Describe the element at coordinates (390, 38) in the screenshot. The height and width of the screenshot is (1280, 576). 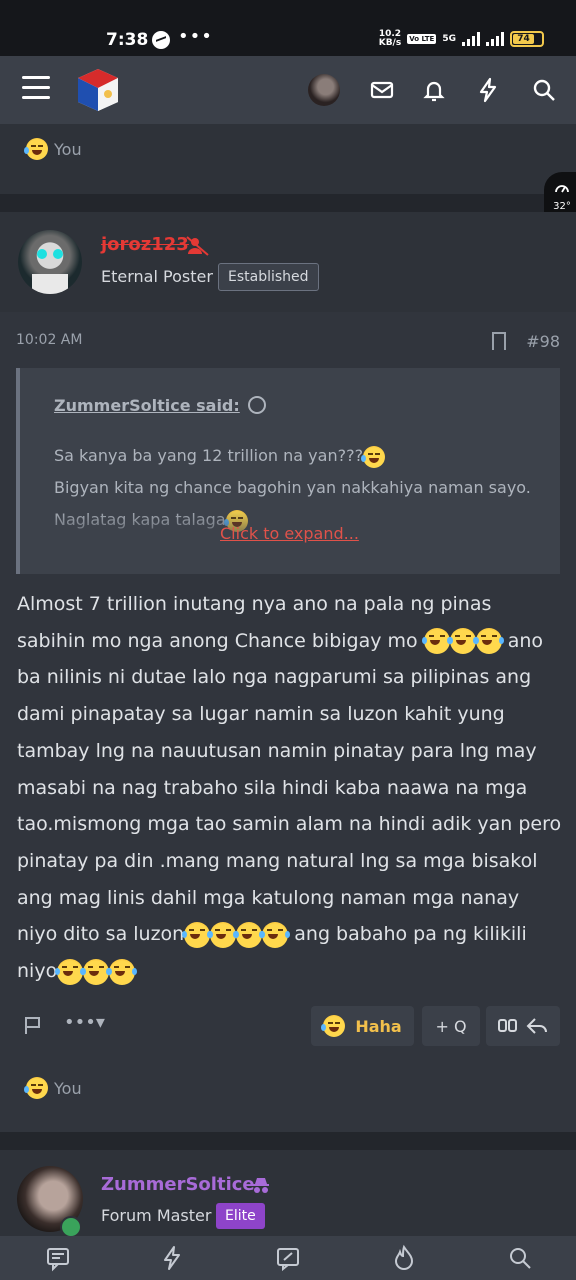
I see `network-speed: 10.2 KB/s` at that location.